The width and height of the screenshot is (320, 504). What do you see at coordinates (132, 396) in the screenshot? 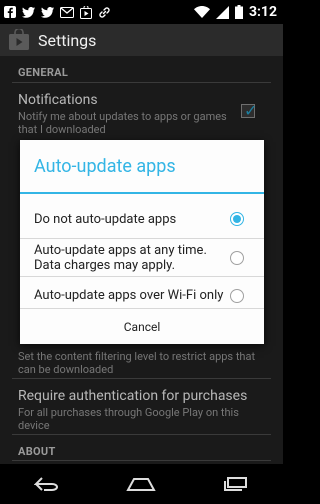
I see `require-auth-title: Require authentication for purchases` at bounding box center [132, 396].